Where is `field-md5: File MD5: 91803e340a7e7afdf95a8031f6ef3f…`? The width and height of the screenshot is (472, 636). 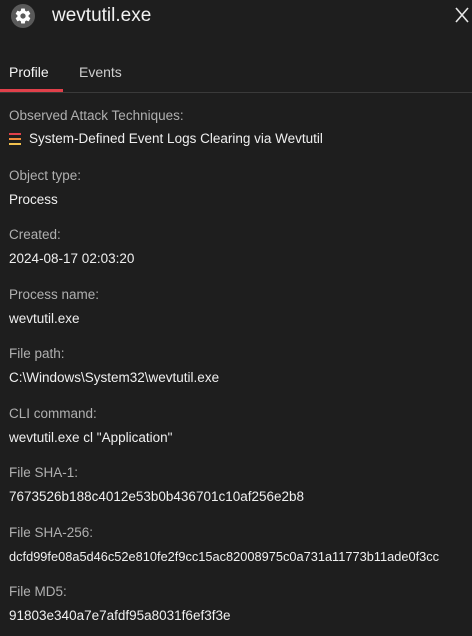 field-md5: File MD5: 91803e340a7e7afdf95a8031f6ef3f… is located at coordinates (239, 606).